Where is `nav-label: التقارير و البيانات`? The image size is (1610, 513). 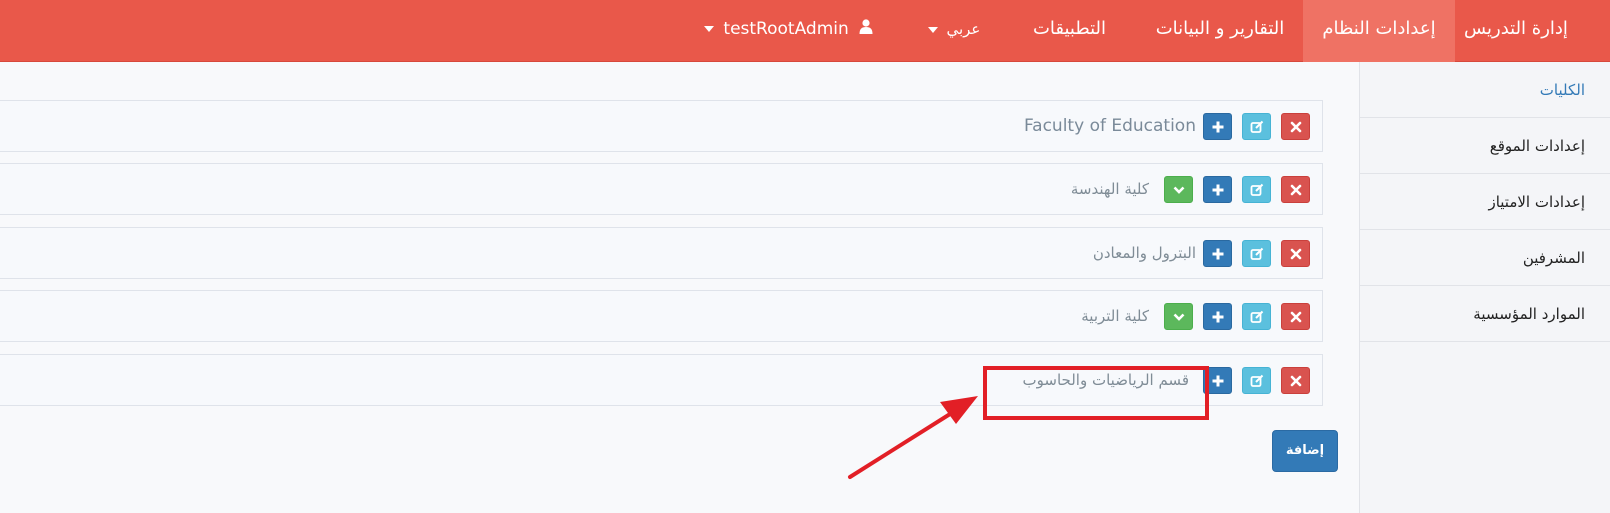 nav-label: التقارير و البيانات is located at coordinates (1220, 28).